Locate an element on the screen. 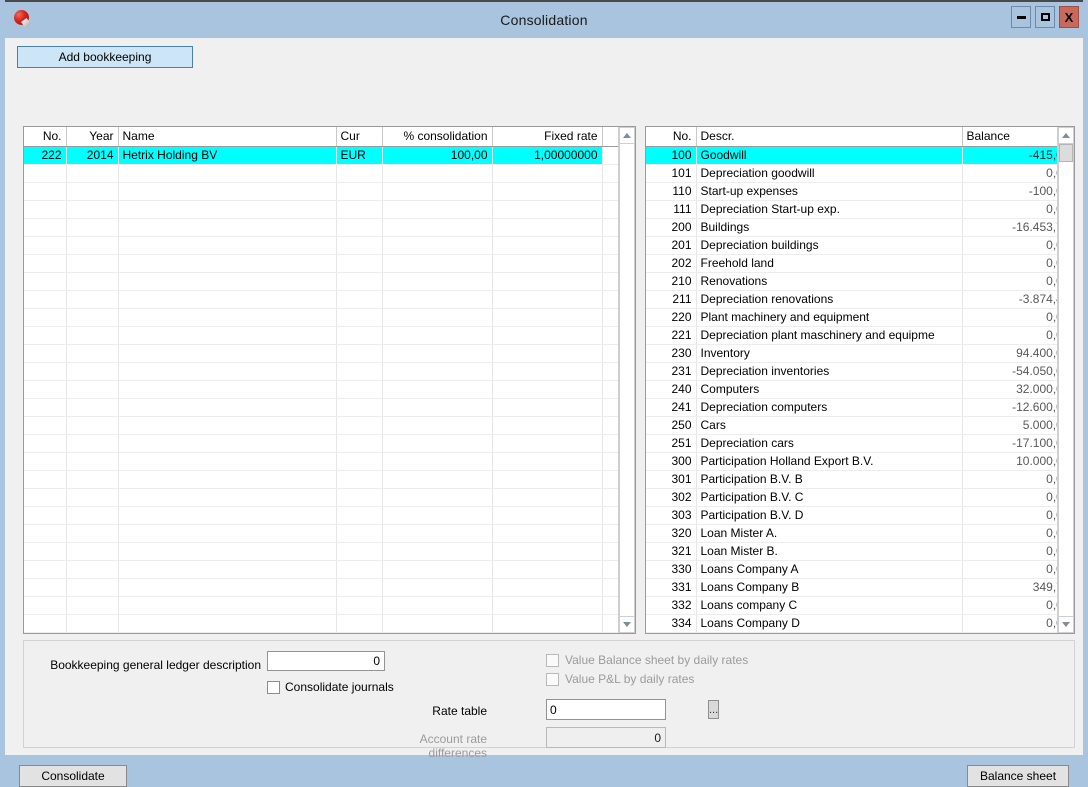  ledger-scrollbar is located at coordinates (1065, 380).